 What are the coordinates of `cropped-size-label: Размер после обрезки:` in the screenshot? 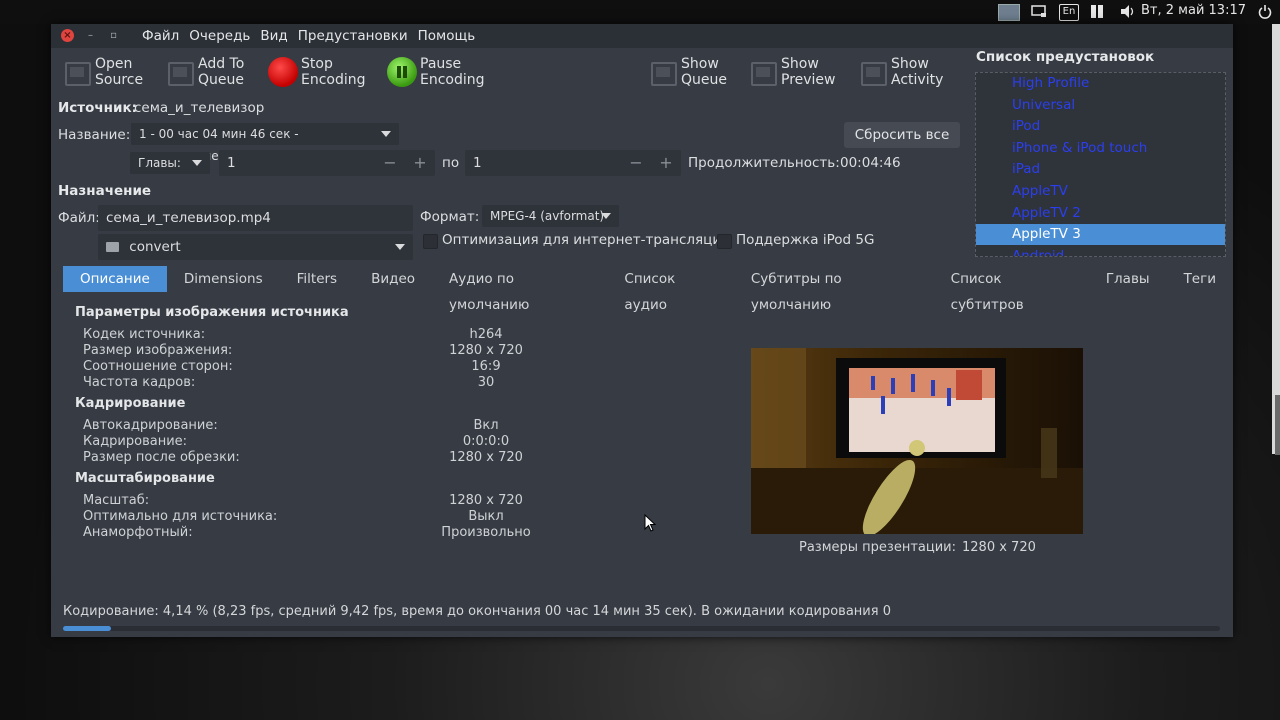 It's located at (161, 457).